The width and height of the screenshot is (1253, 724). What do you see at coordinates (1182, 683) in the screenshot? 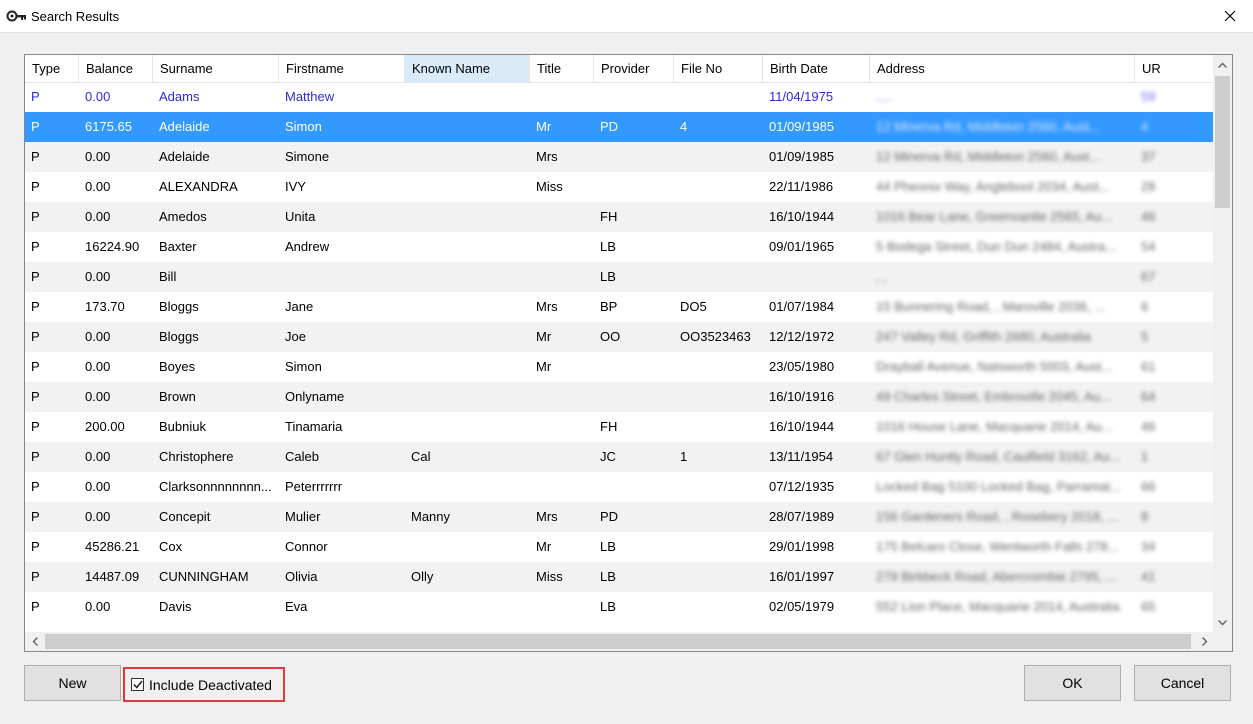
I see `cancel-button: Cancel` at bounding box center [1182, 683].